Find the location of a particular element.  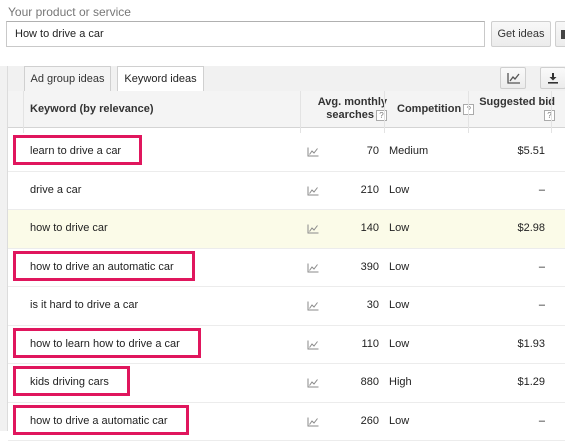

column-avg-searches-header: Avg. monthly searches? is located at coordinates (350, 109).